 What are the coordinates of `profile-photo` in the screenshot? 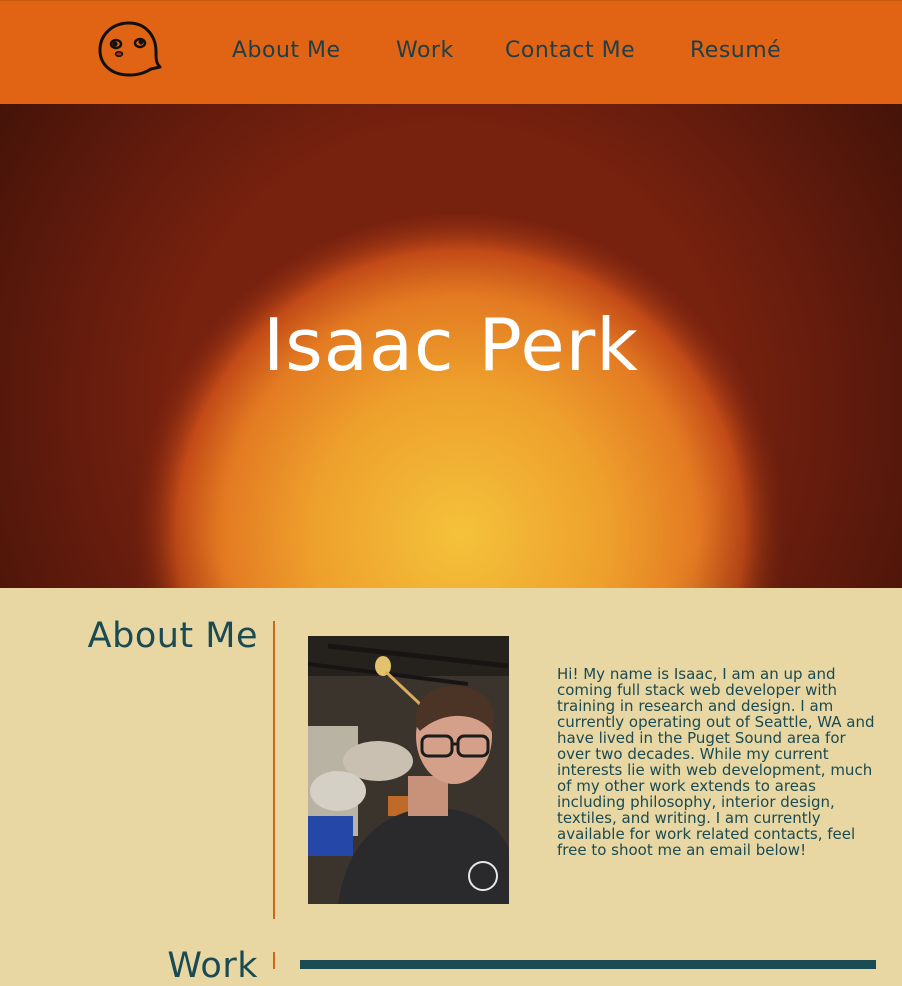 It's located at (408, 770).